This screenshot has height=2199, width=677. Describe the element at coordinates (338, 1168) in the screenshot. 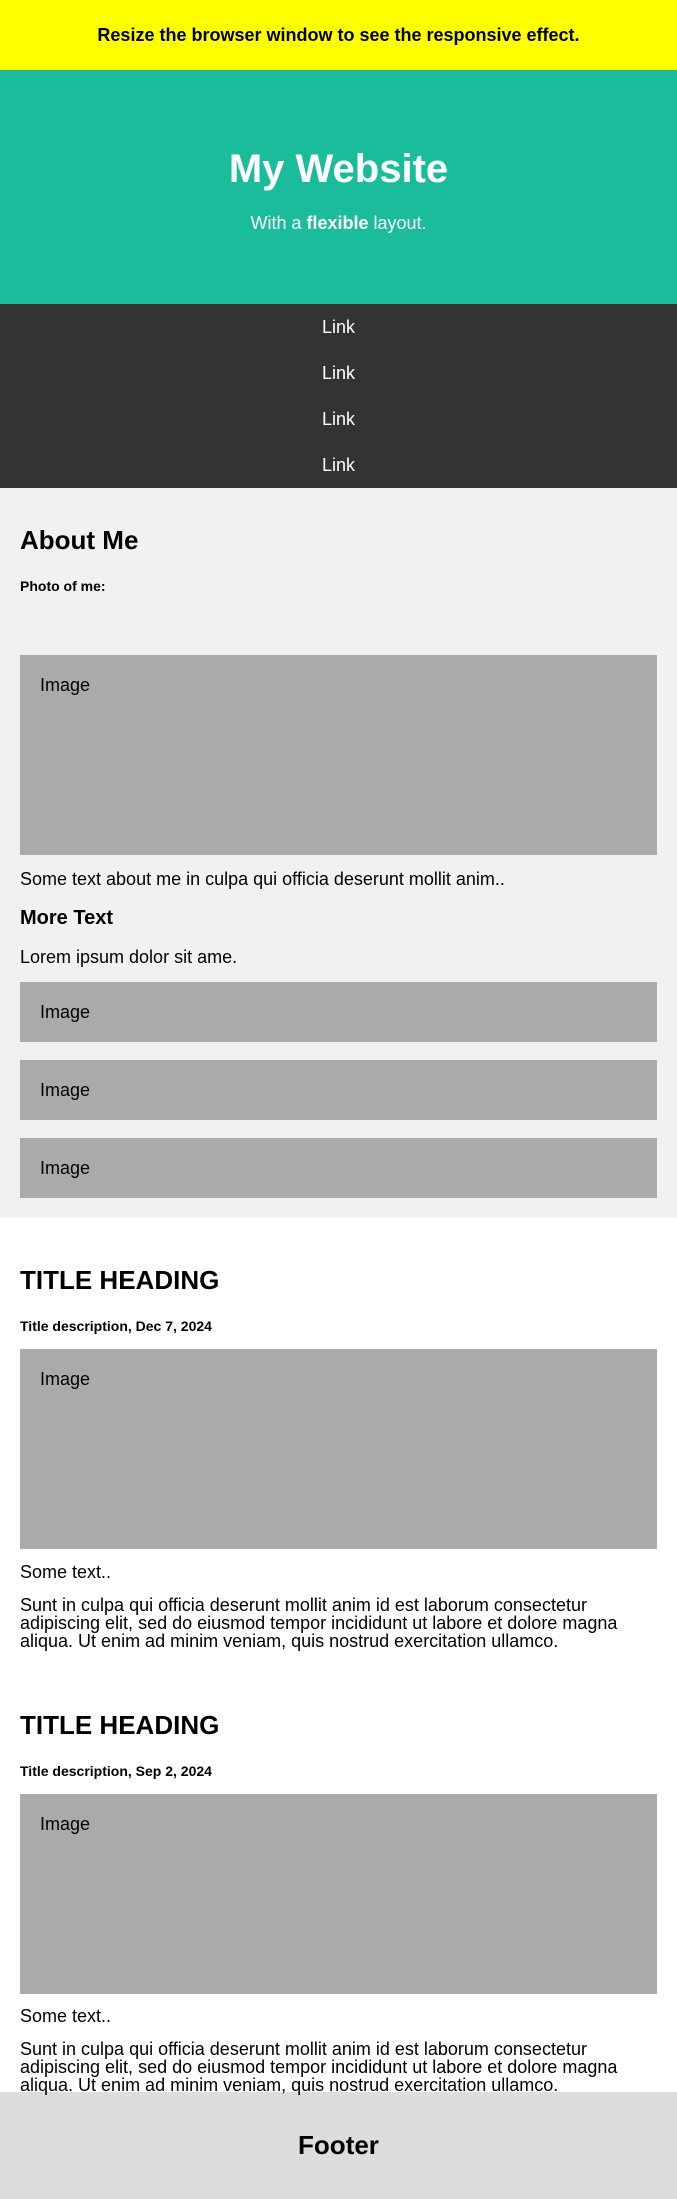

I see `image-placeholder-3: Image` at that location.